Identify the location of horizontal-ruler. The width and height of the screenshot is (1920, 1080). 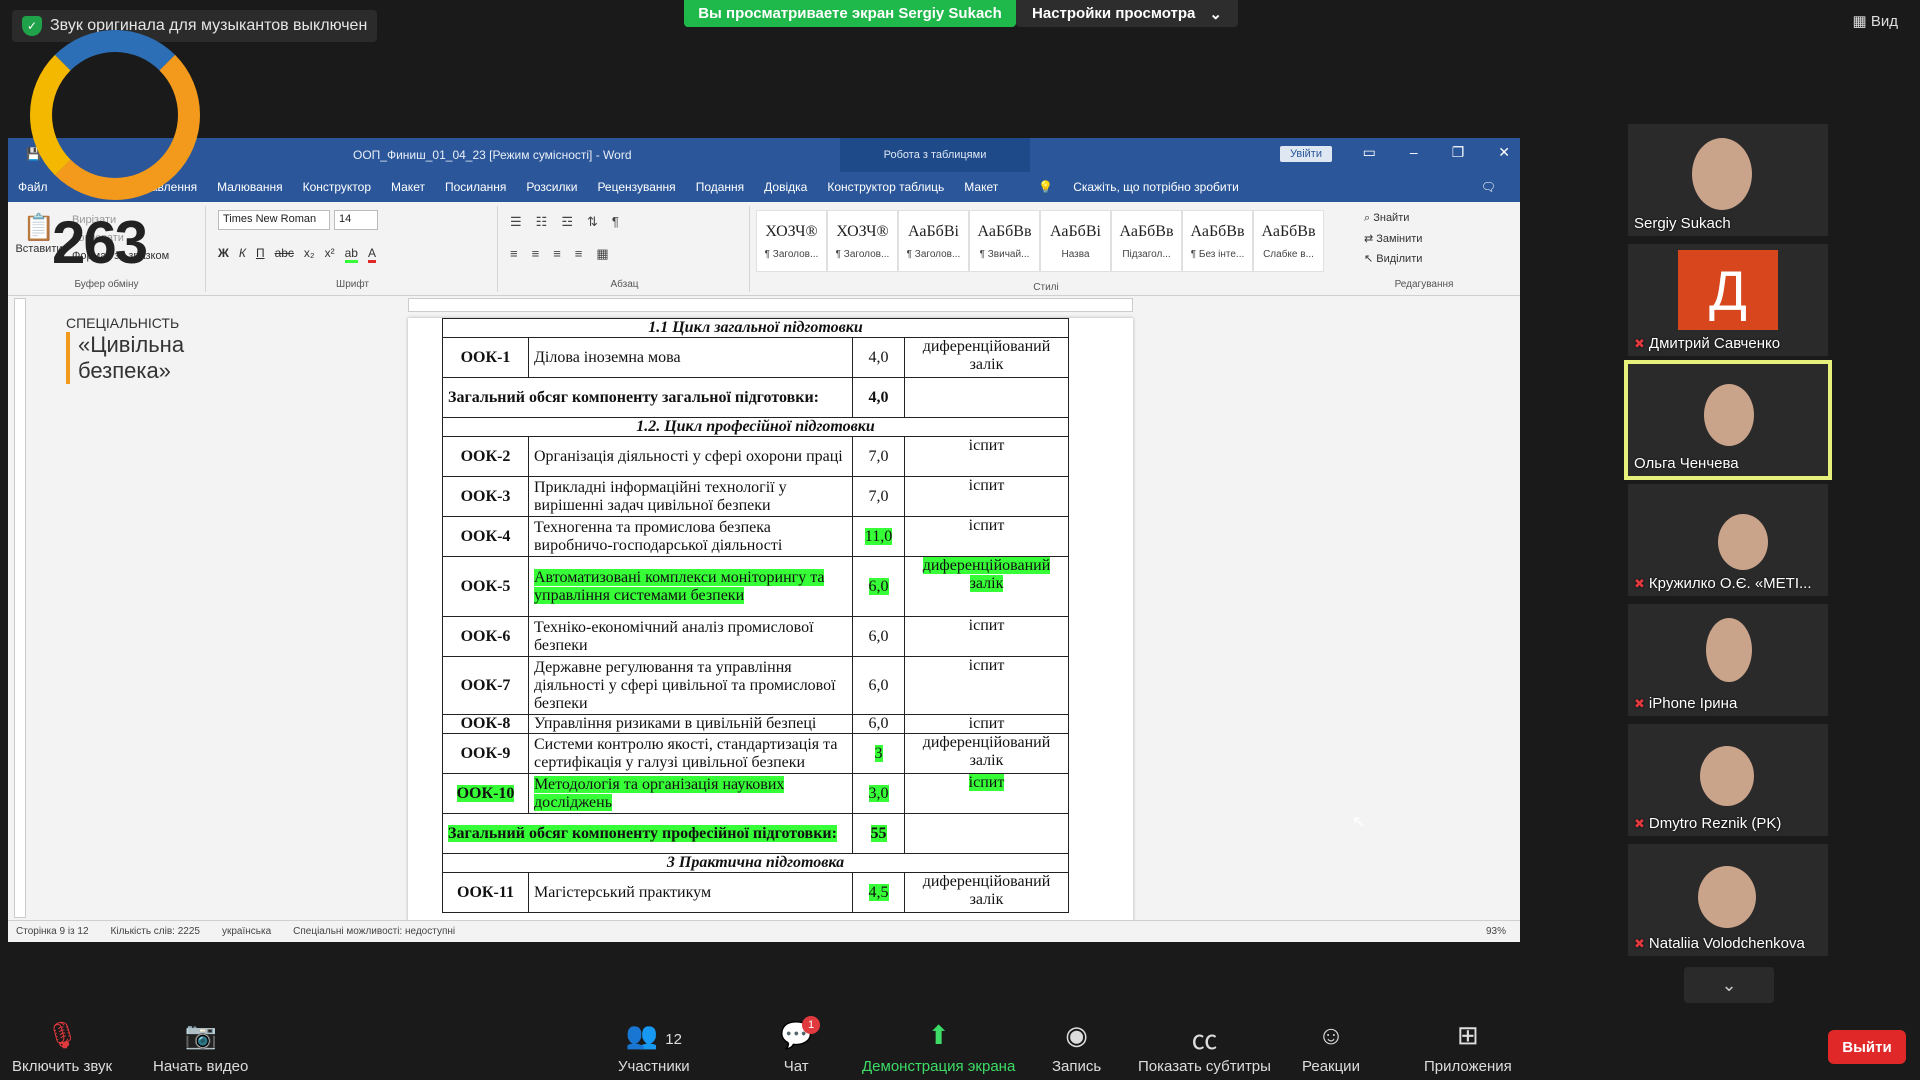
(770, 305).